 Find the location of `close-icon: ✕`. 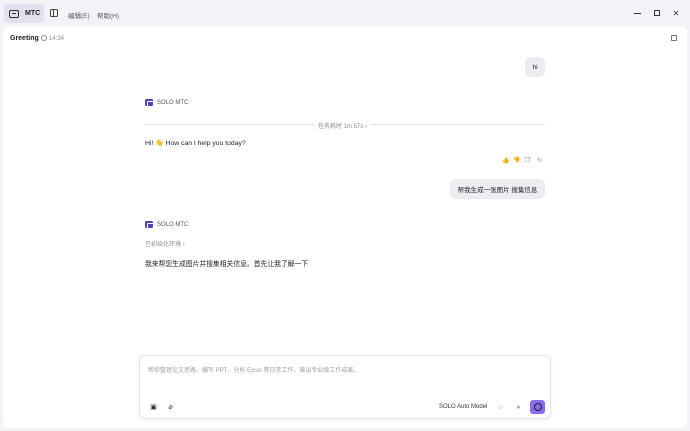

close-icon: ✕ is located at coordinates (676, 13).